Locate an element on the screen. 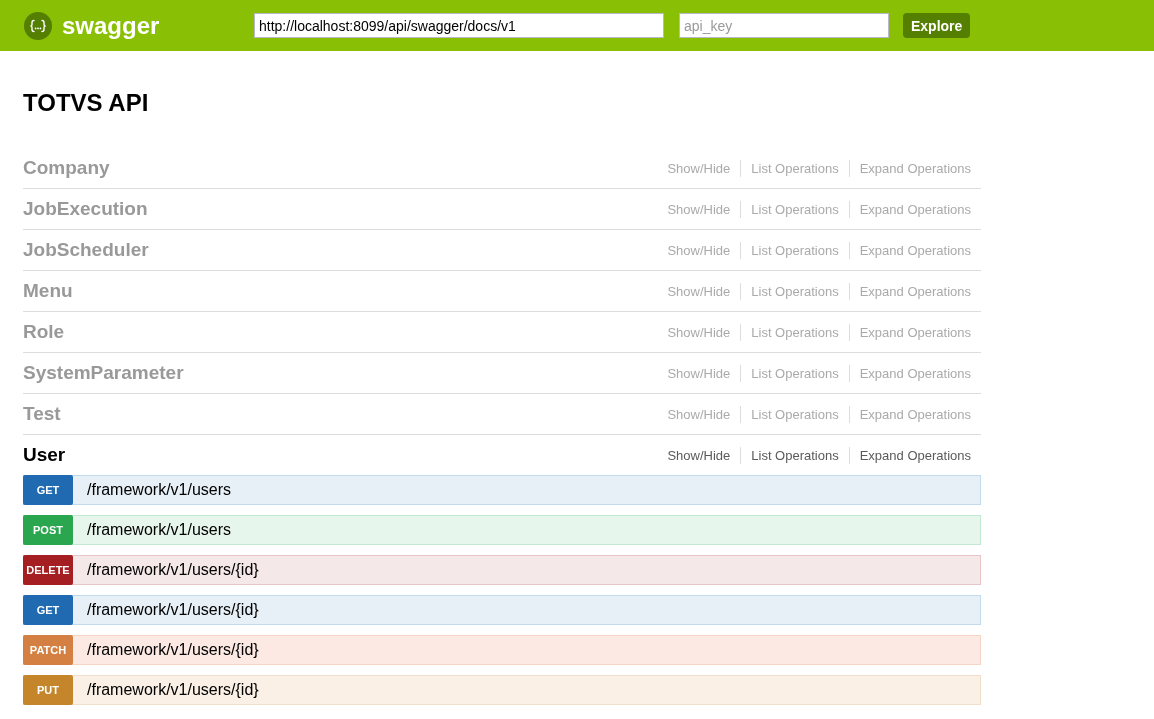  resource-title-link: User is located at coordinates (44, 455).